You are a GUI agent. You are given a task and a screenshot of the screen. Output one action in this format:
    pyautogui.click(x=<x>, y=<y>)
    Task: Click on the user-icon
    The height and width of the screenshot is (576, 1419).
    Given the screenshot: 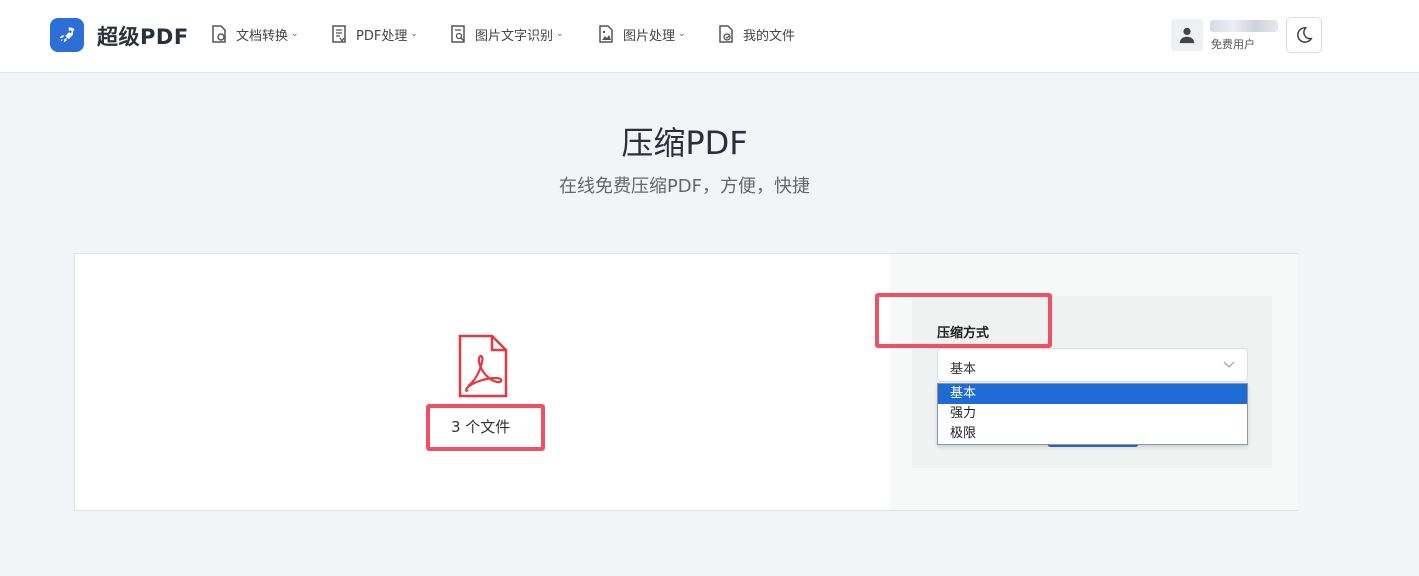 What is the action you would take?
    pyautogui.click(x=1187, y=35)
    